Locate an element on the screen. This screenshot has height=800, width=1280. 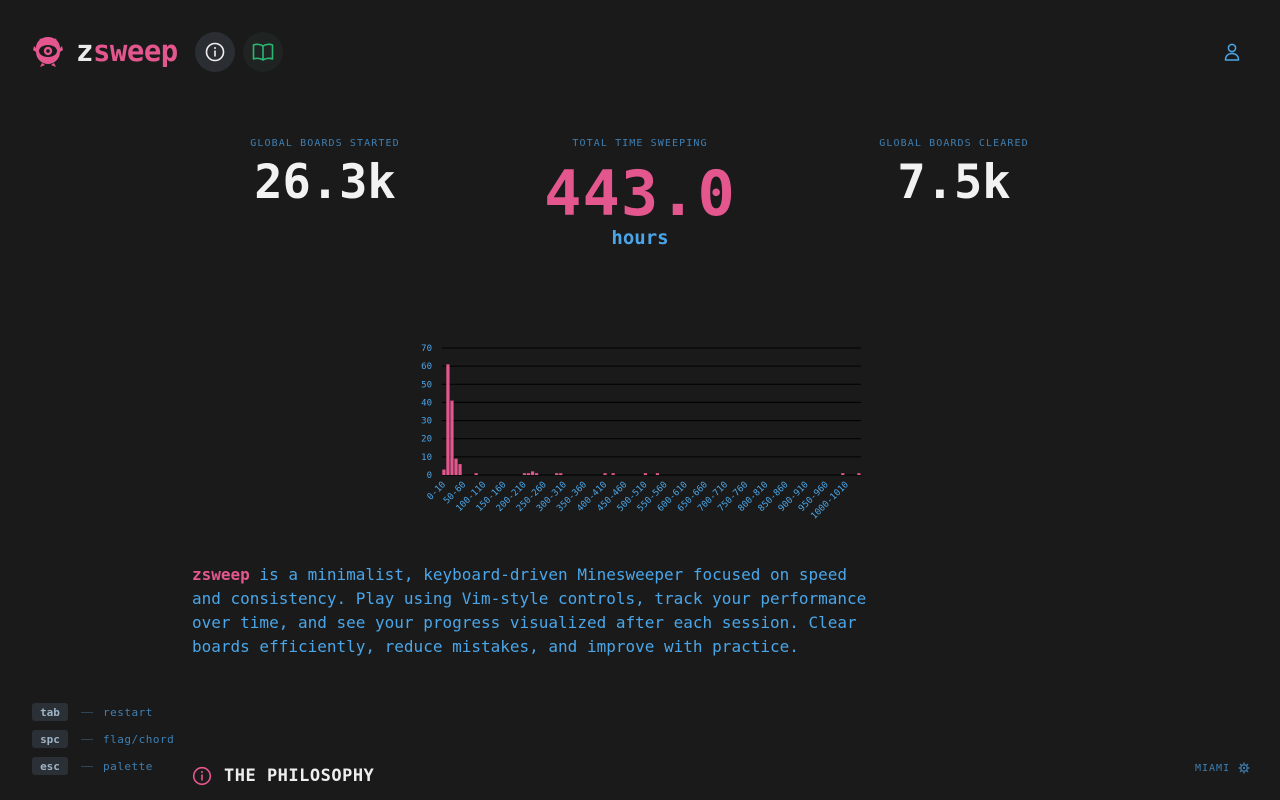
shortcut-label: palette is located at coordinates (128, 766).